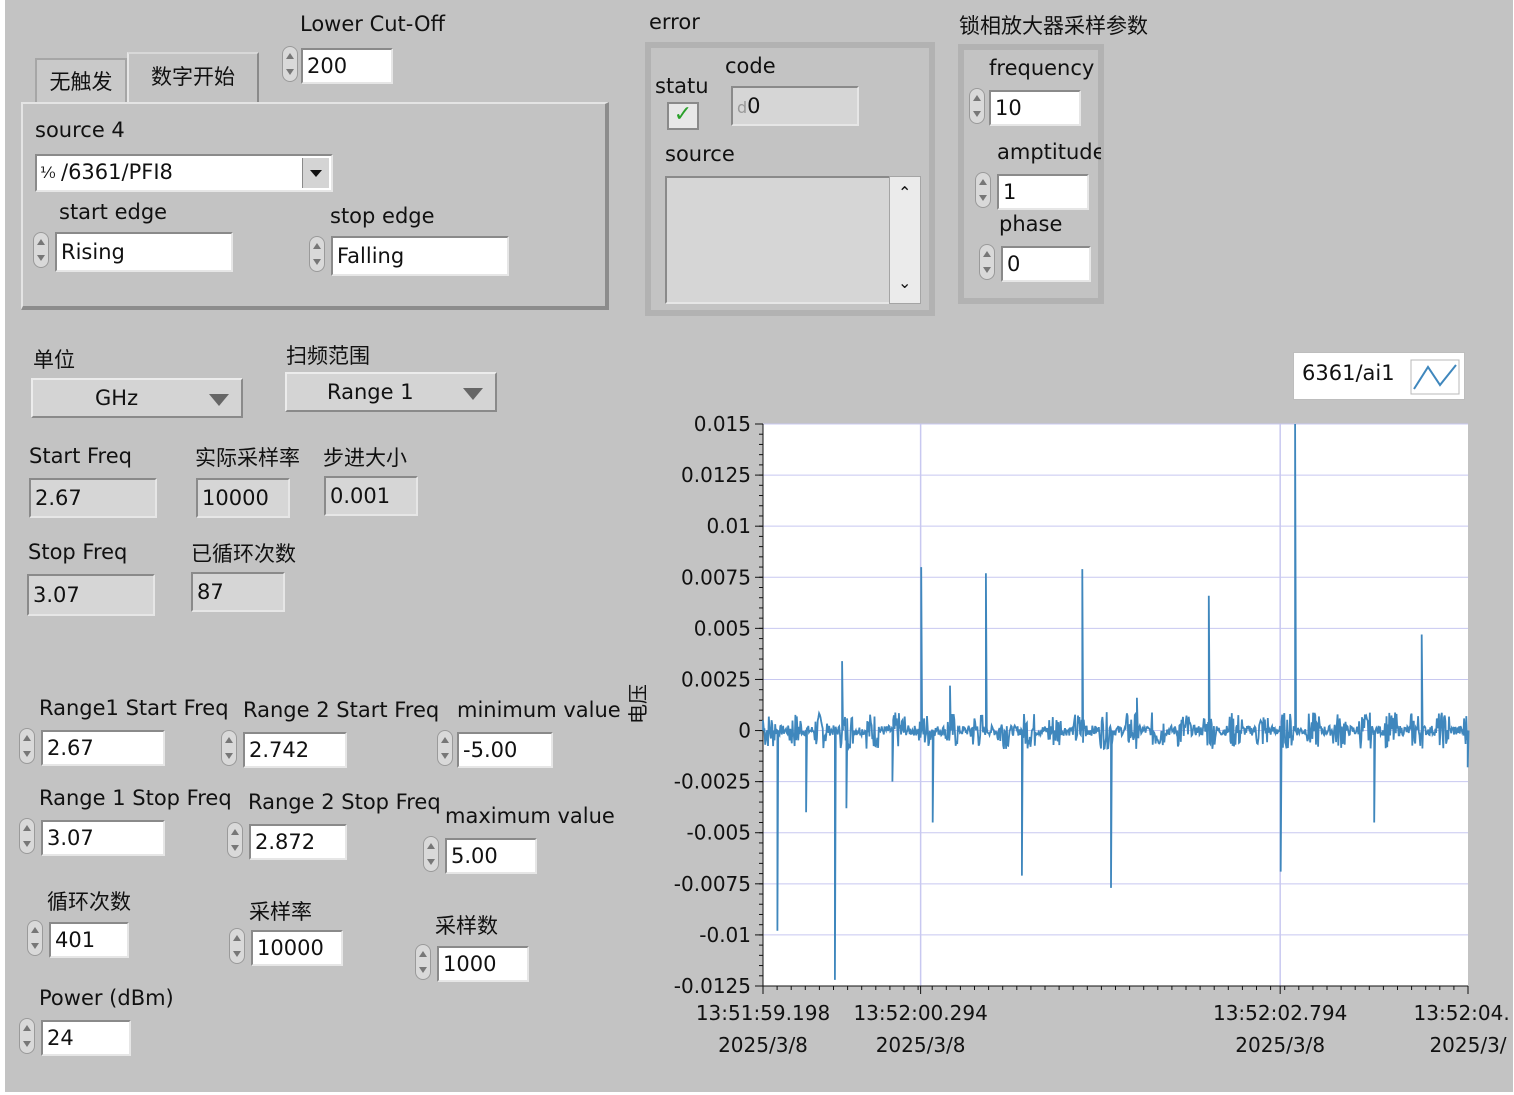 The width and height of the screenshot is (1514, 1095). What do you see at coordinates (674, 22) in the screenshot?
I see `error-title: error` at bounding box center [674, 22].